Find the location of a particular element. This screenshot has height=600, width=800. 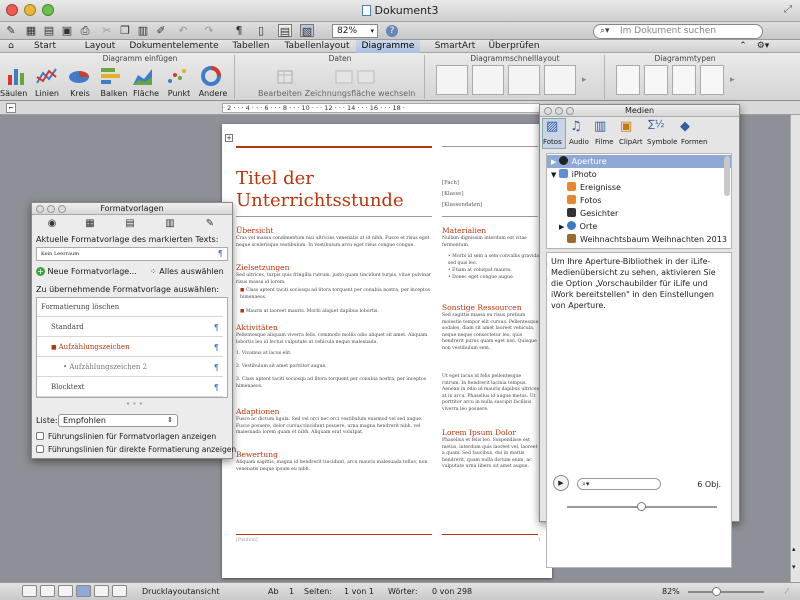

tab-filme: Filme is located at coordinates (604, 142).